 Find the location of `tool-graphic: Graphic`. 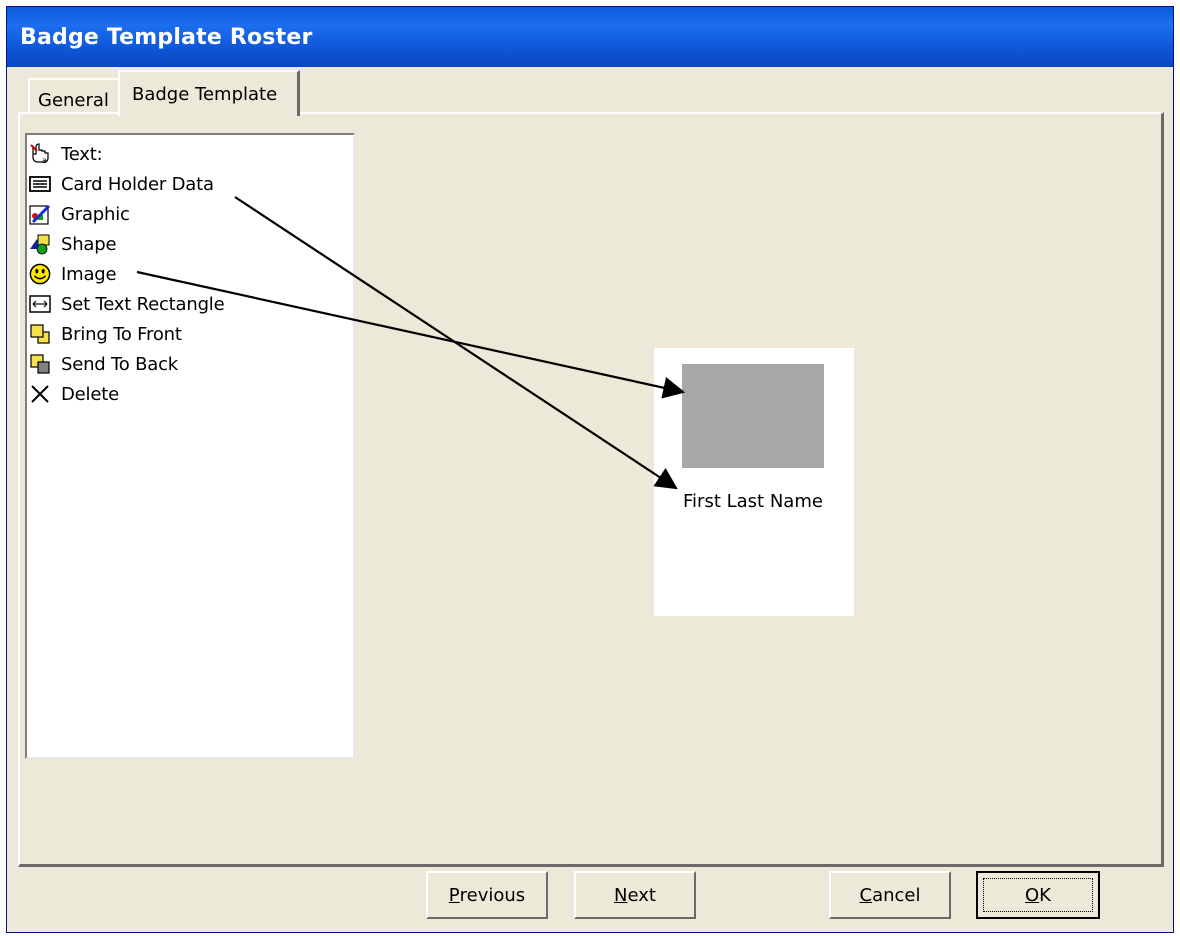

tool-graphic: Graphic is located at coordinates (179, 214).